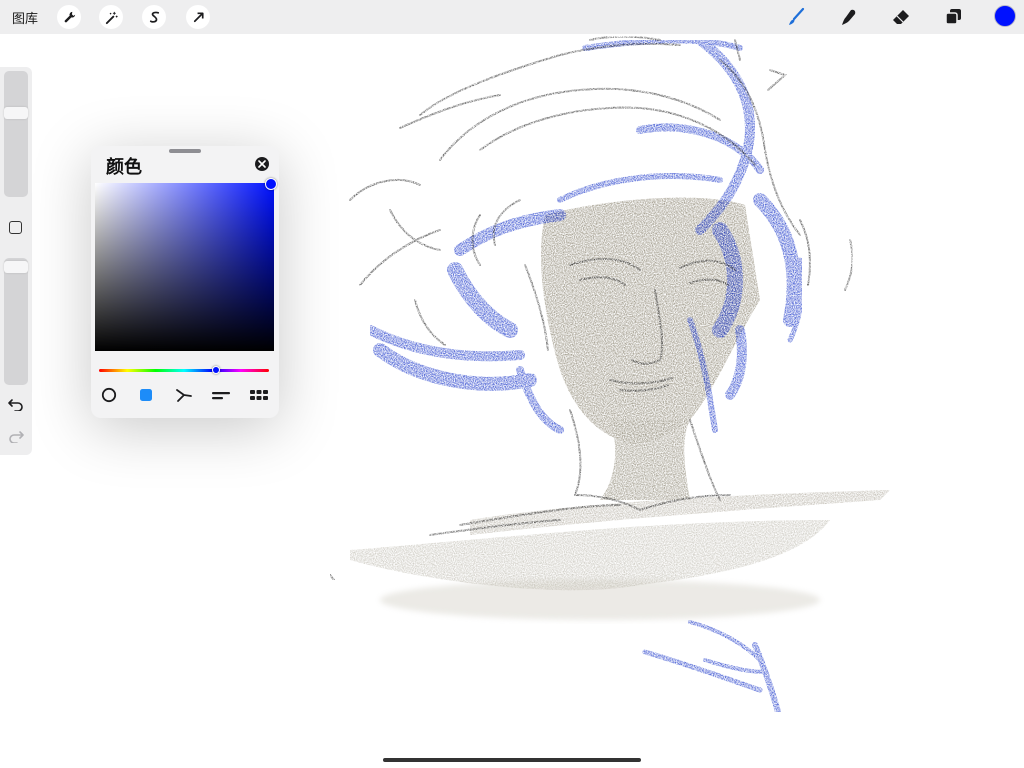 Image resolution: width=1024 pixels, height=768 pixels. I want to click on top-toolbar: 图库, so click(512, 17).